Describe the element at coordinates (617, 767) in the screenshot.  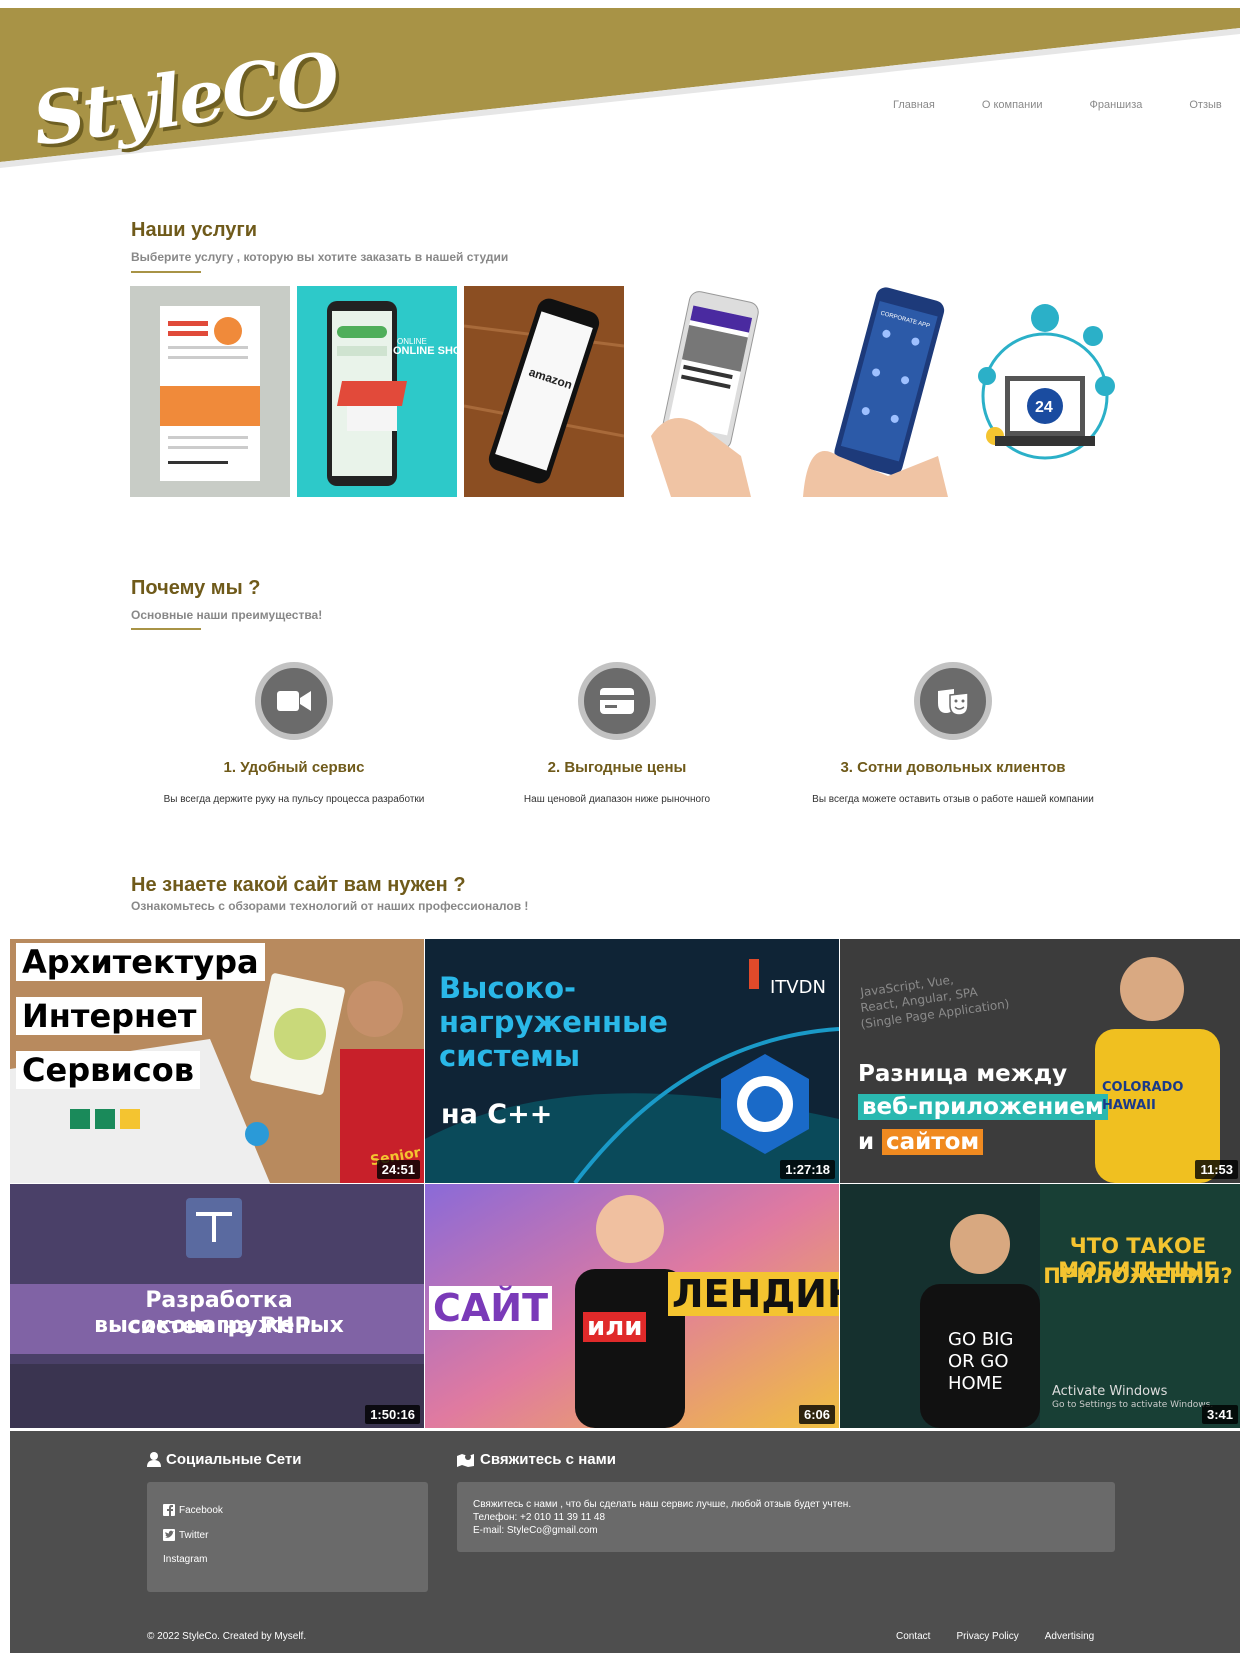
I see `feature-title: 2. Выгодные цены` at that location.